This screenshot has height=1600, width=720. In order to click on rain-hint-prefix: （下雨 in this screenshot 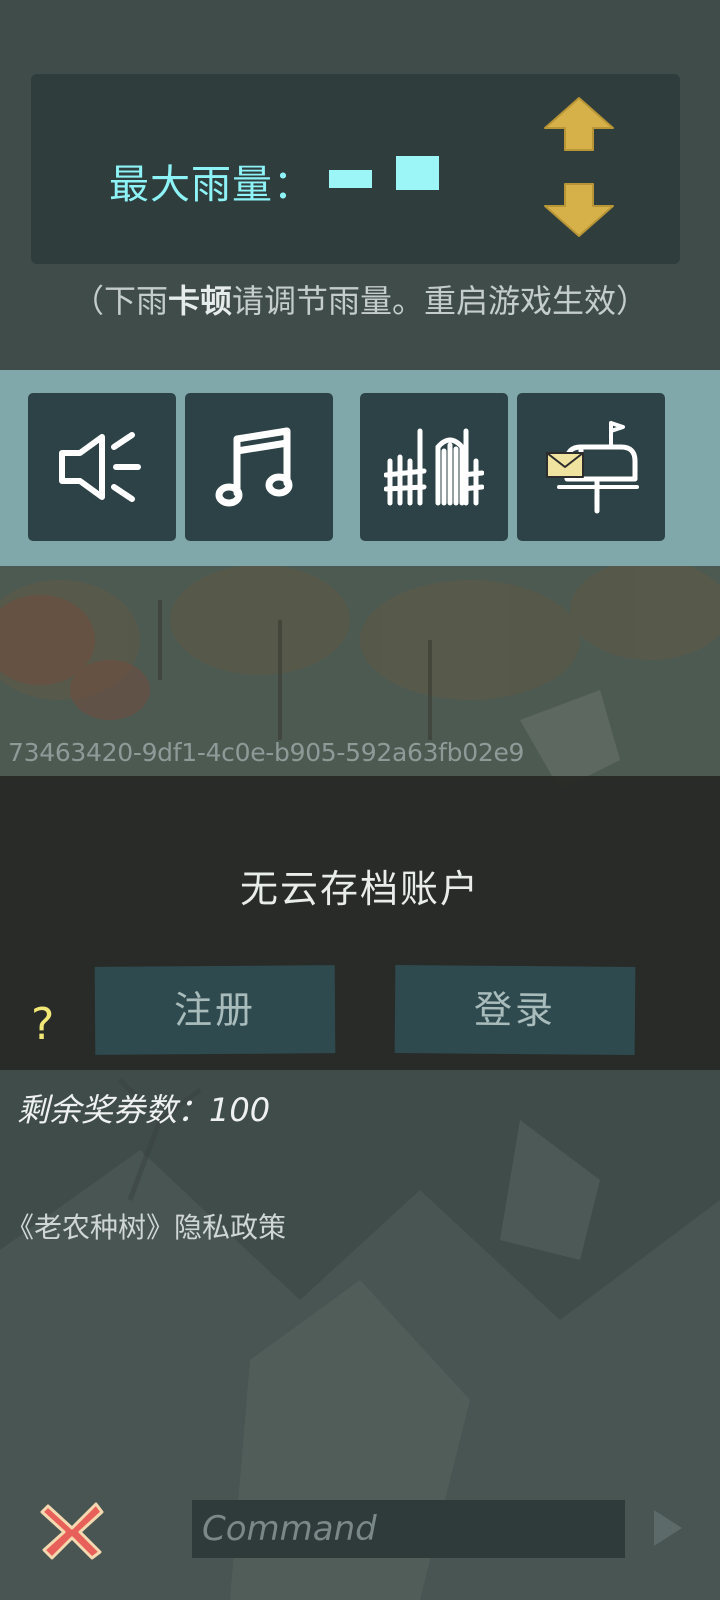, I will do `click(119, 301)`.